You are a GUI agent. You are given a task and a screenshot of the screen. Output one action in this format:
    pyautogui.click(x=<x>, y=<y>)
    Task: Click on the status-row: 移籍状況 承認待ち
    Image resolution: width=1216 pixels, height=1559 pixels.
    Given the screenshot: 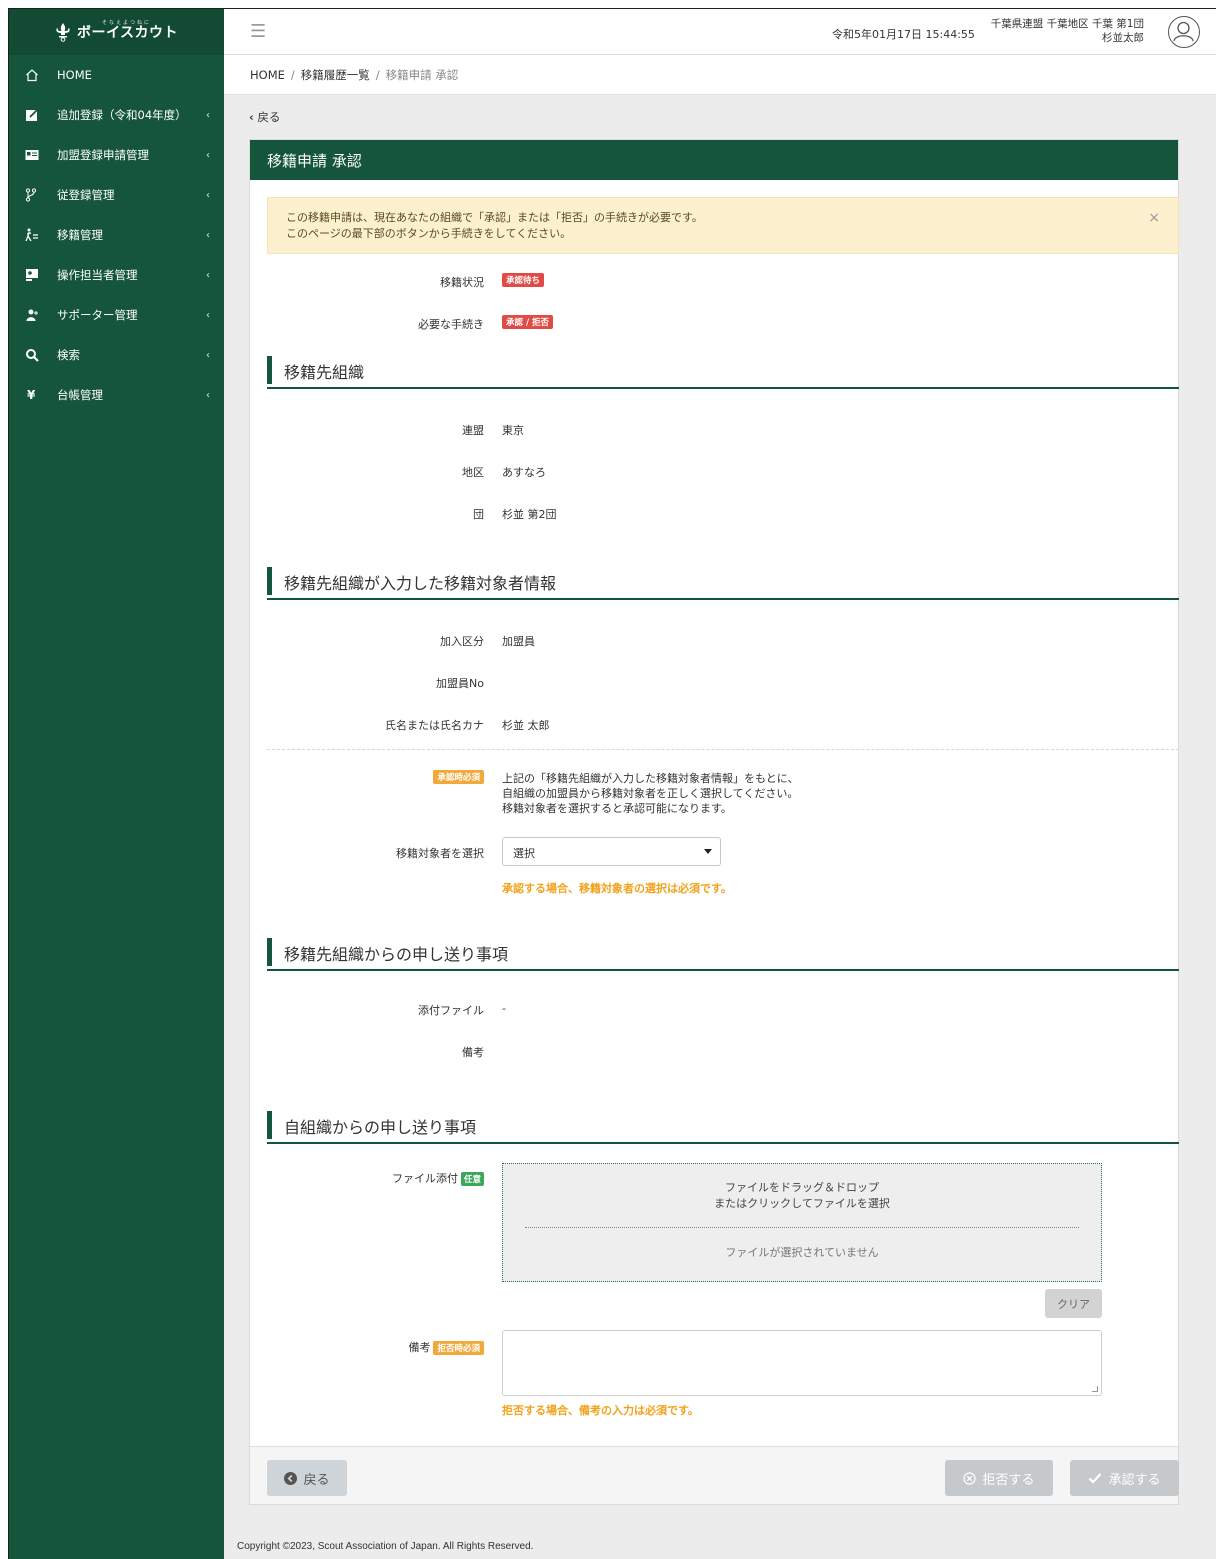 What is the action you would take?
    pyautogui.click(x=714, y=283)
    